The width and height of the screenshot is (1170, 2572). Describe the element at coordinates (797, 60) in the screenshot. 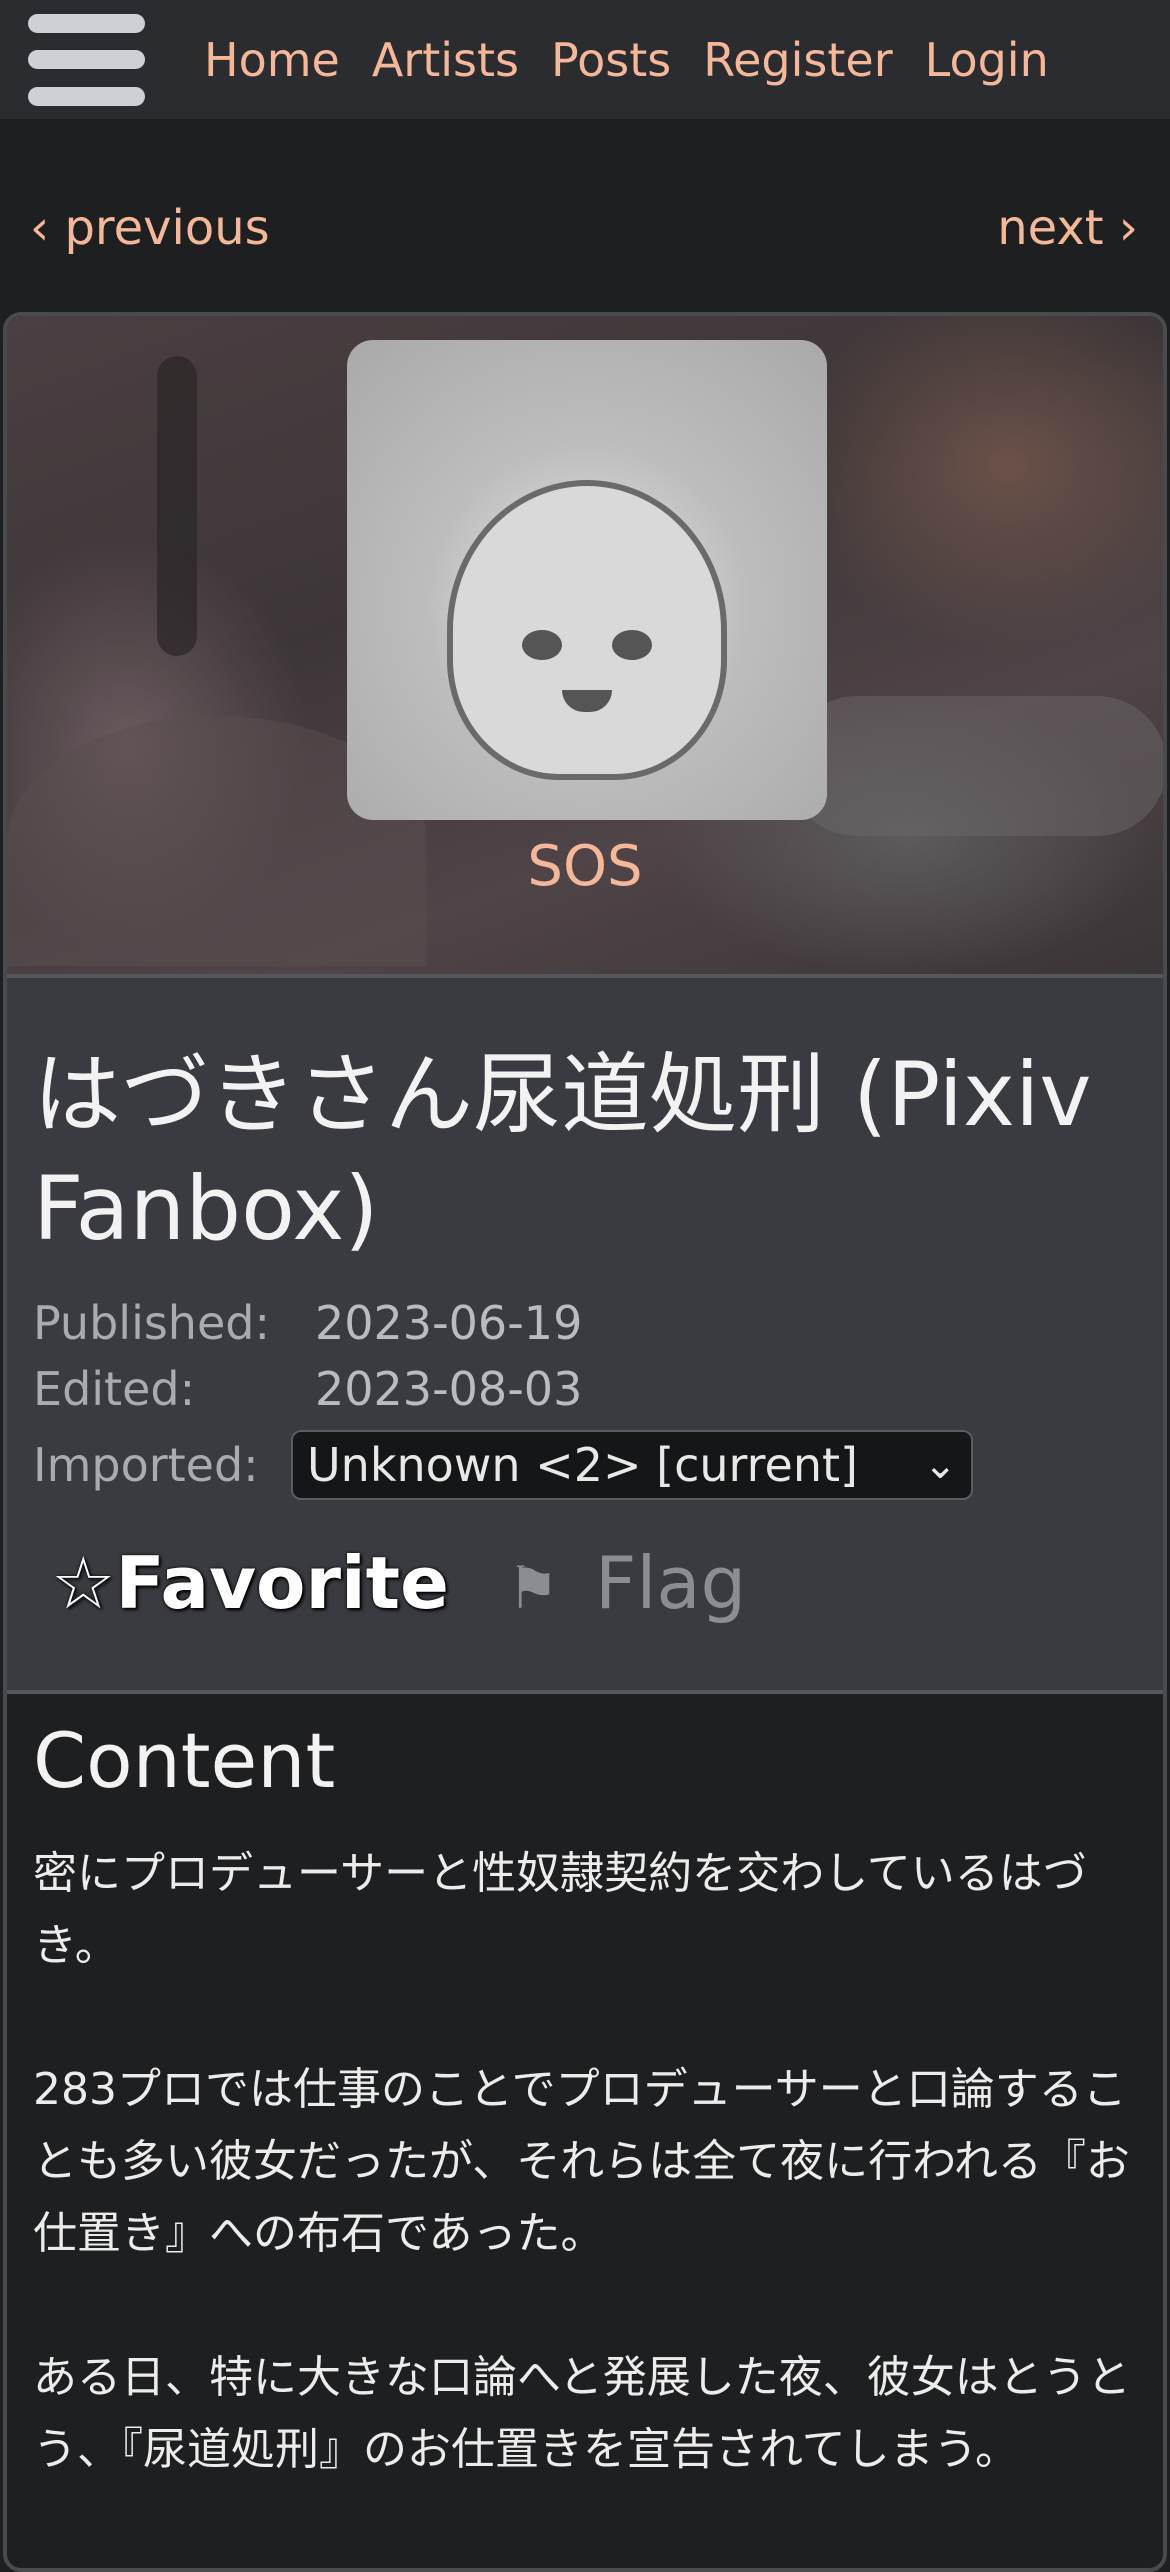

I see `nav-link-register: Register` at that location.